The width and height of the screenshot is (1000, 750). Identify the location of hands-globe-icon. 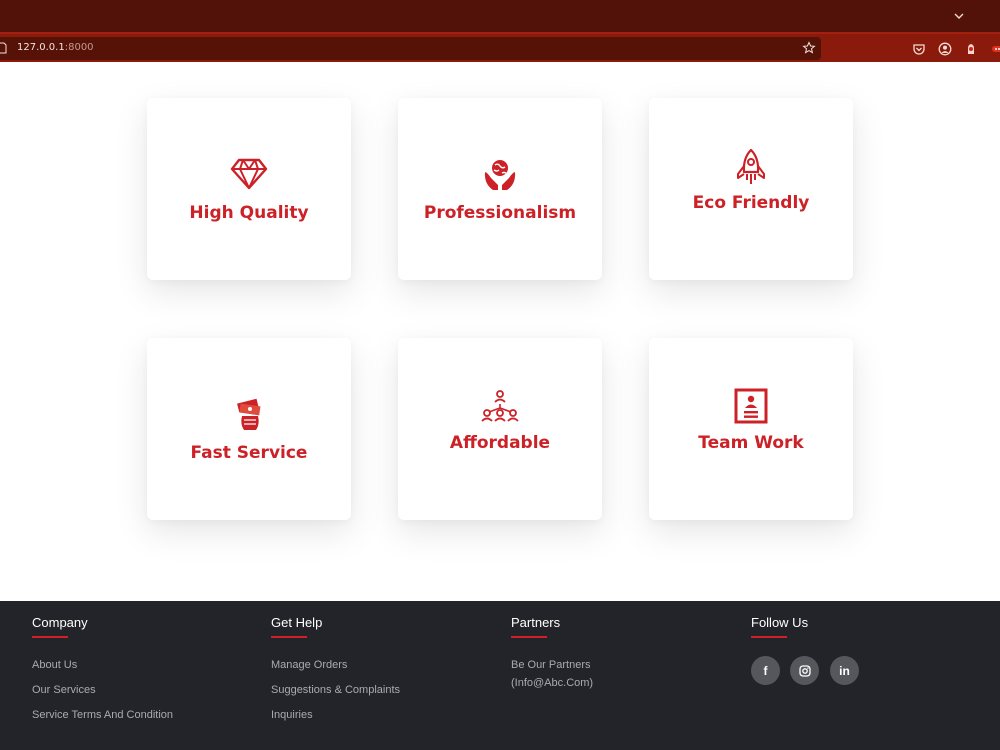
(500, 176).